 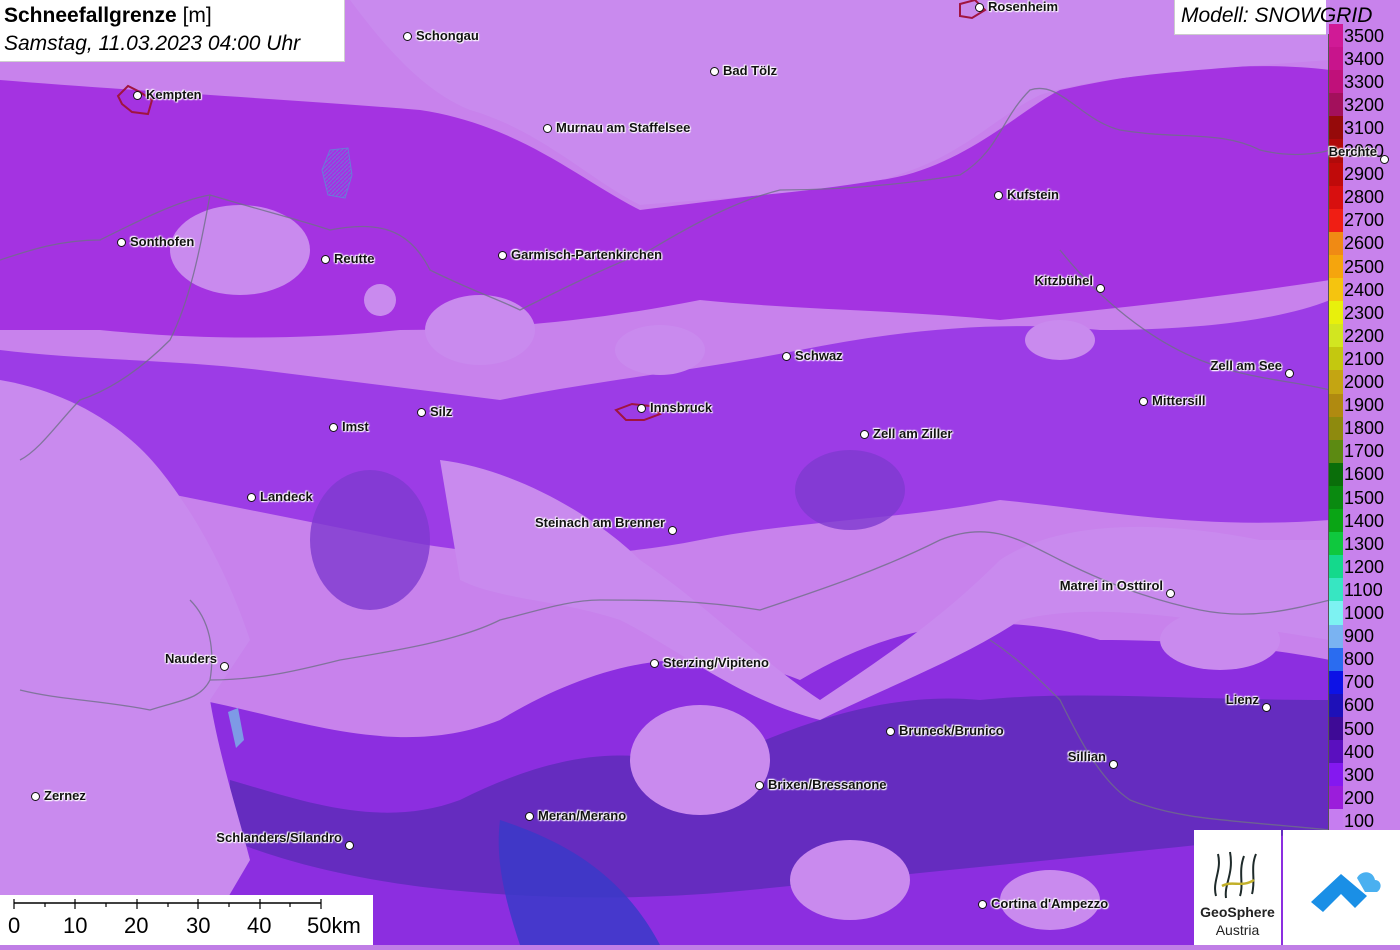 What do you see at coordinates (1364, 104) in the screenshot?
I see `legend-label: 3200` at bounding box center [1364, 104].